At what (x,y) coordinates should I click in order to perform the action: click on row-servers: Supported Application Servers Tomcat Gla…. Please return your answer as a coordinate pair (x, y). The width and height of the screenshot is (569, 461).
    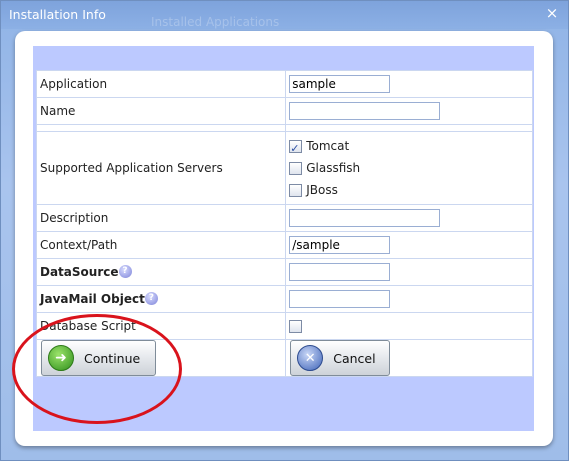
    Looking at the image, I should click on (284, 168).